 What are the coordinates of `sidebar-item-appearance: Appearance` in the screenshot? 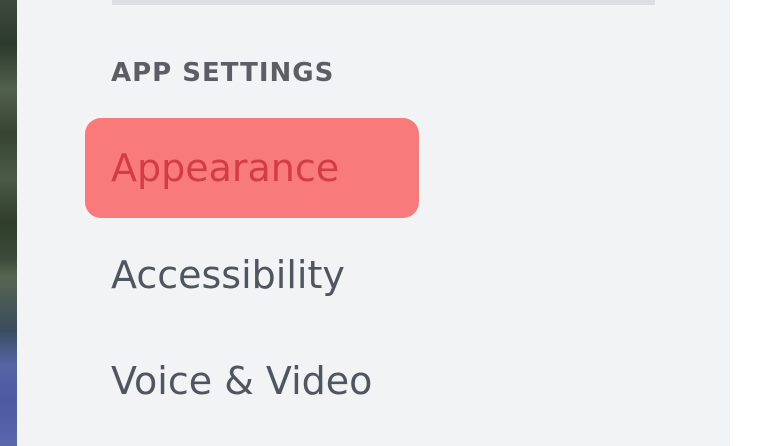 It's located at (252, 168).